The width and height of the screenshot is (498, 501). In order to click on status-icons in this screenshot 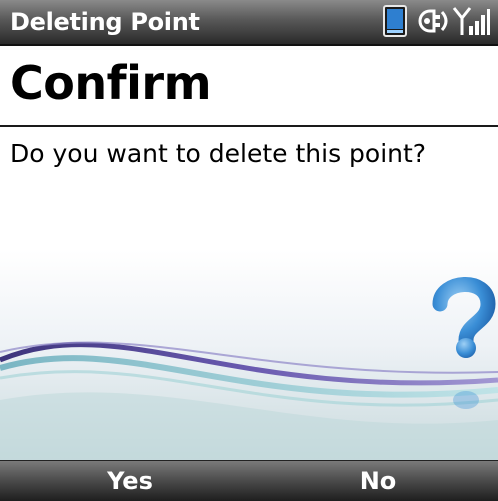, I will do `click(437, 22)`.